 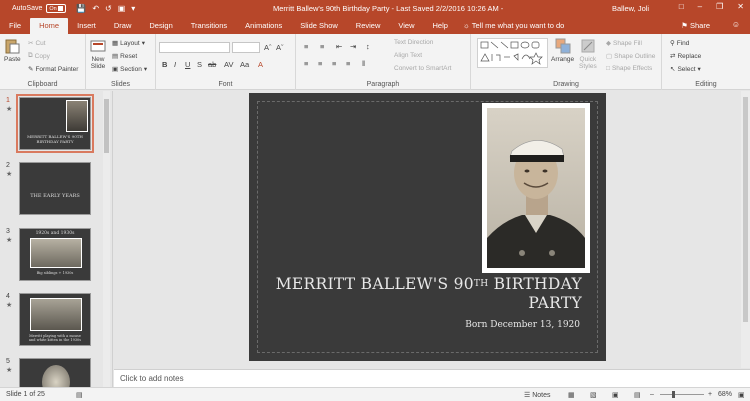 I want to click on italic-icon: I, so click(x=175, y=64).